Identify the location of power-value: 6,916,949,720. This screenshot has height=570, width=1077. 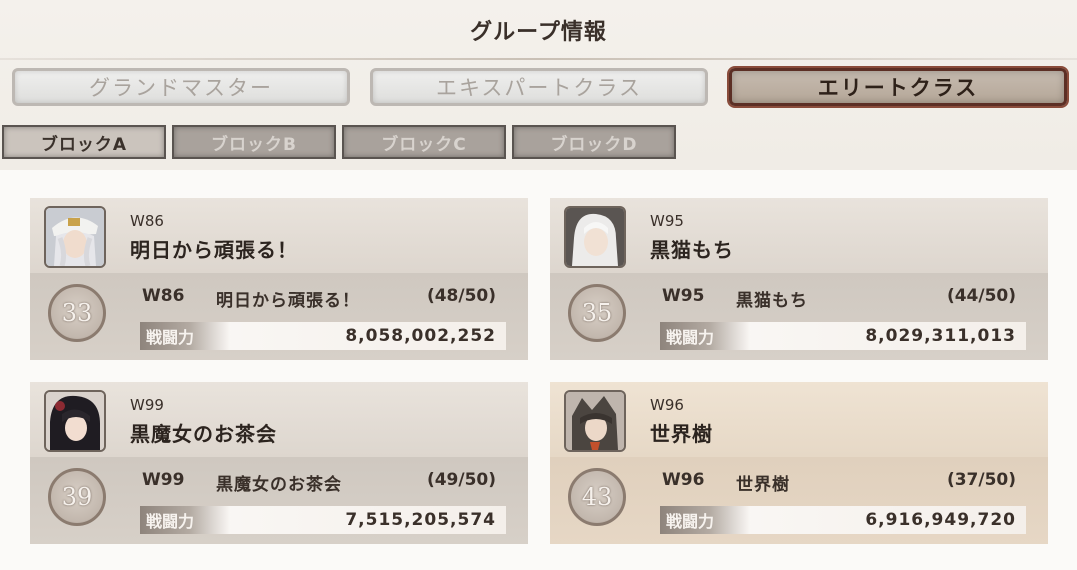
(940, 520).